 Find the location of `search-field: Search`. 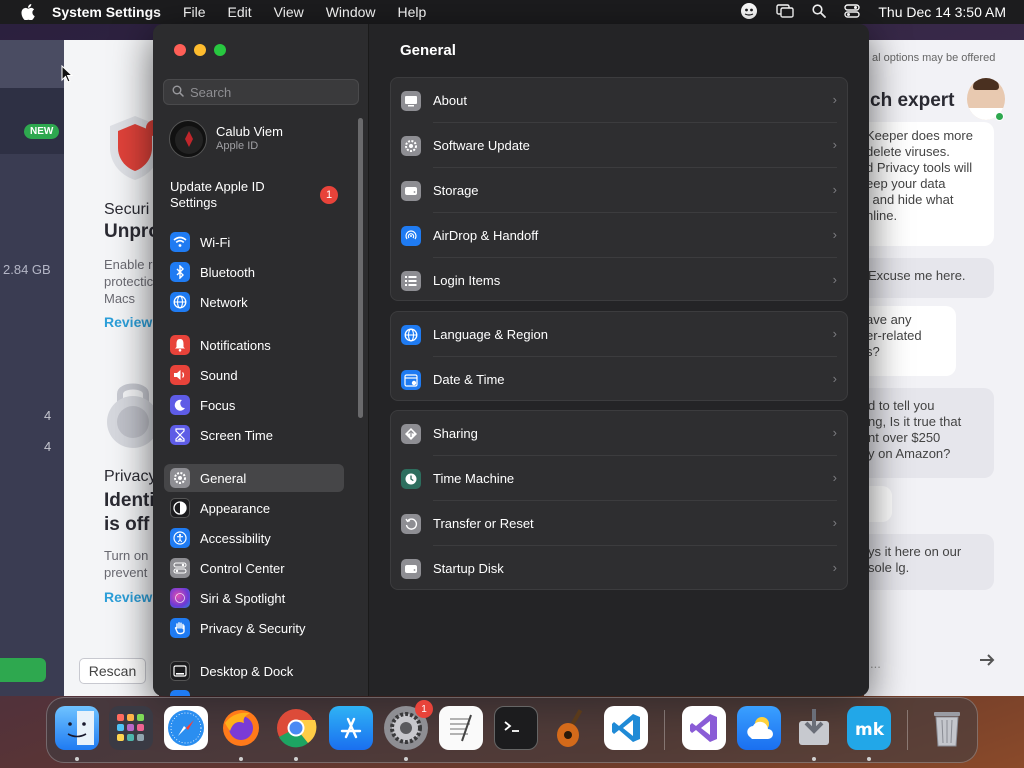

search-field: Search is located at coordinates (261, 92).